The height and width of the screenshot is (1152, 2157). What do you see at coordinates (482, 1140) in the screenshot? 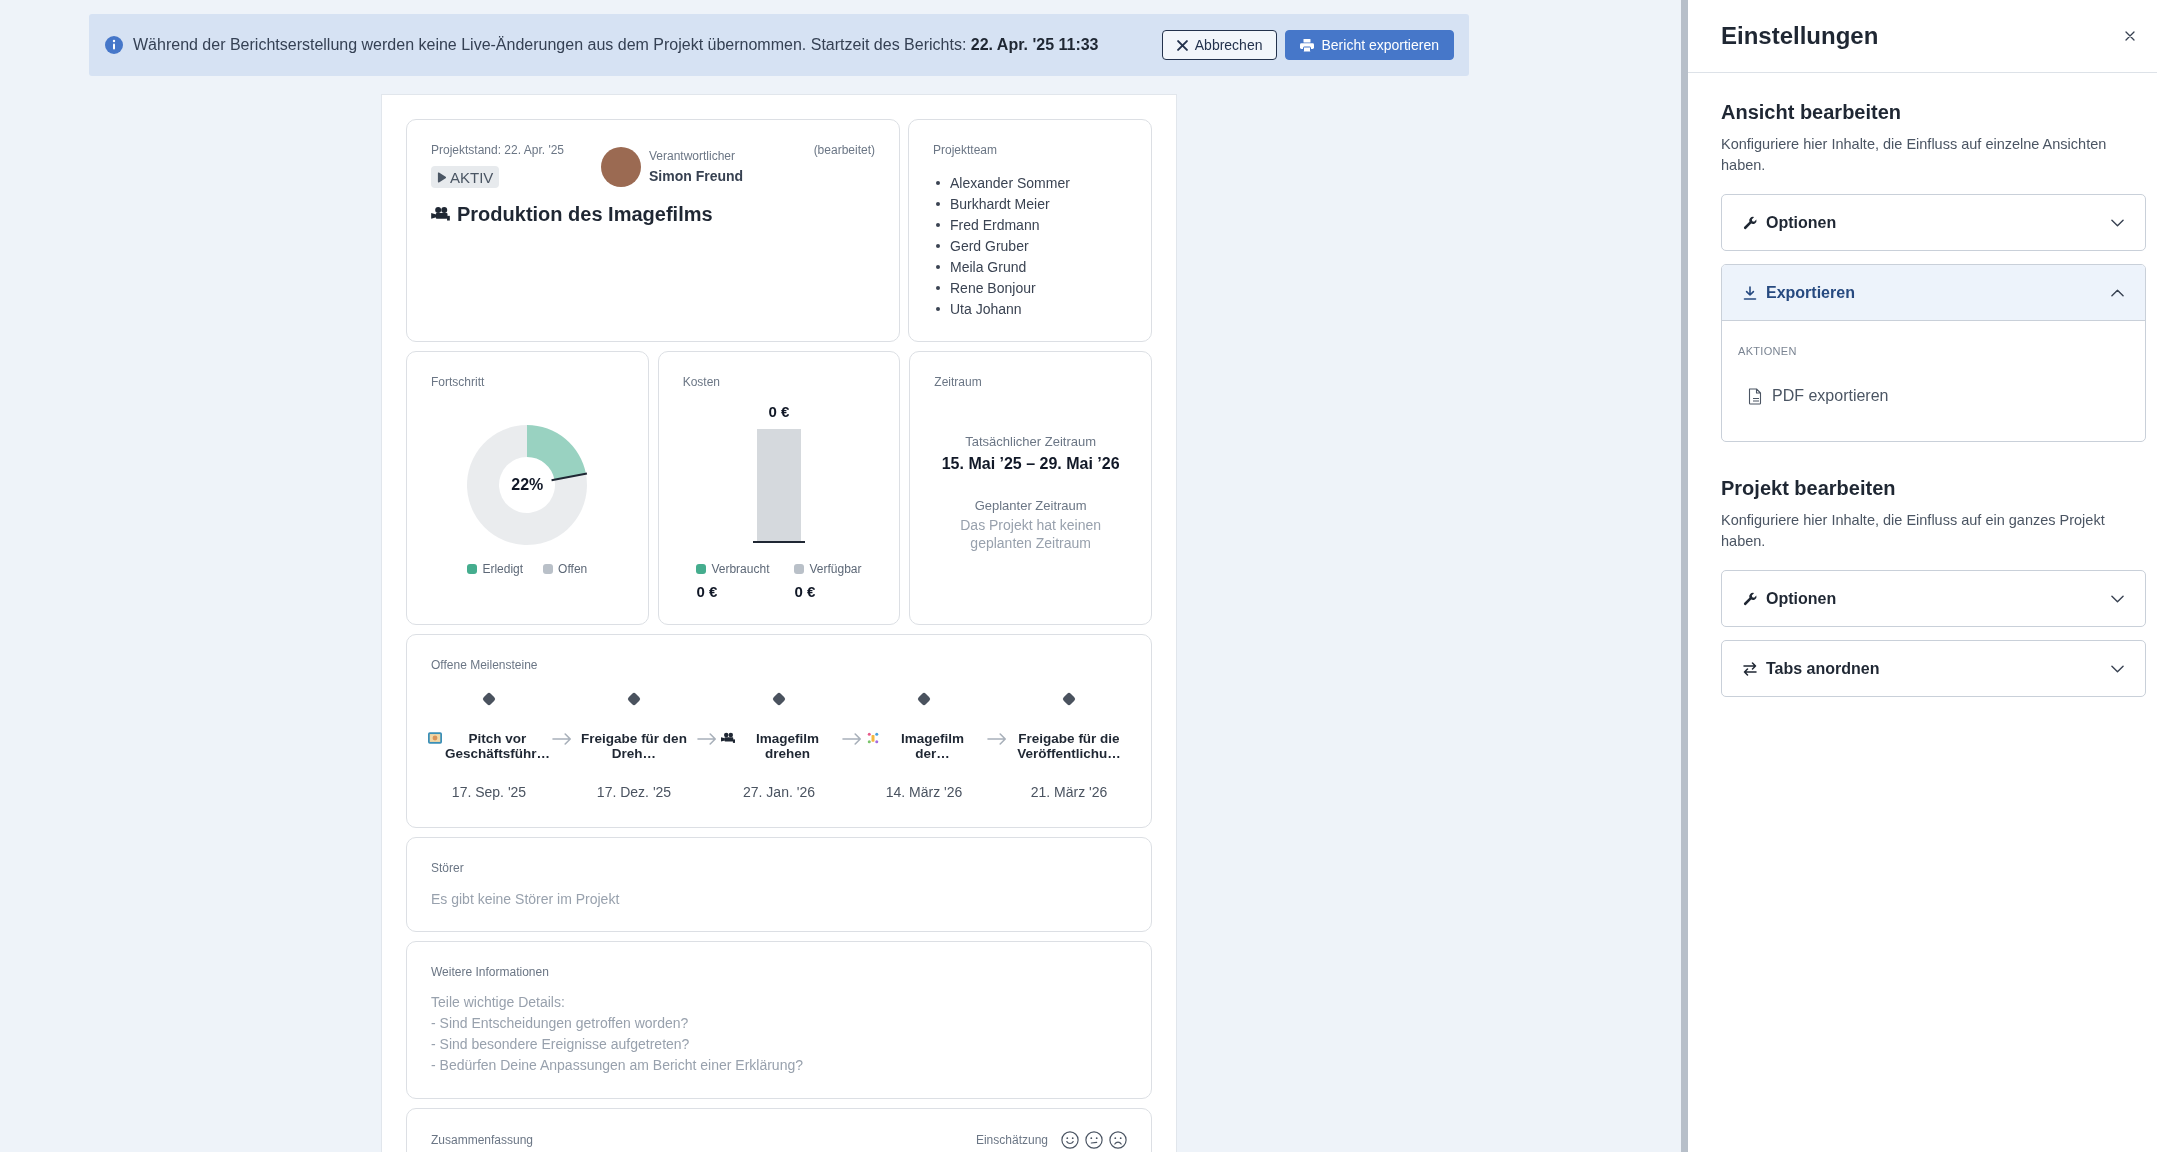
I see `card-title: Zusammenfassung` at bounding box center [482, 1140].